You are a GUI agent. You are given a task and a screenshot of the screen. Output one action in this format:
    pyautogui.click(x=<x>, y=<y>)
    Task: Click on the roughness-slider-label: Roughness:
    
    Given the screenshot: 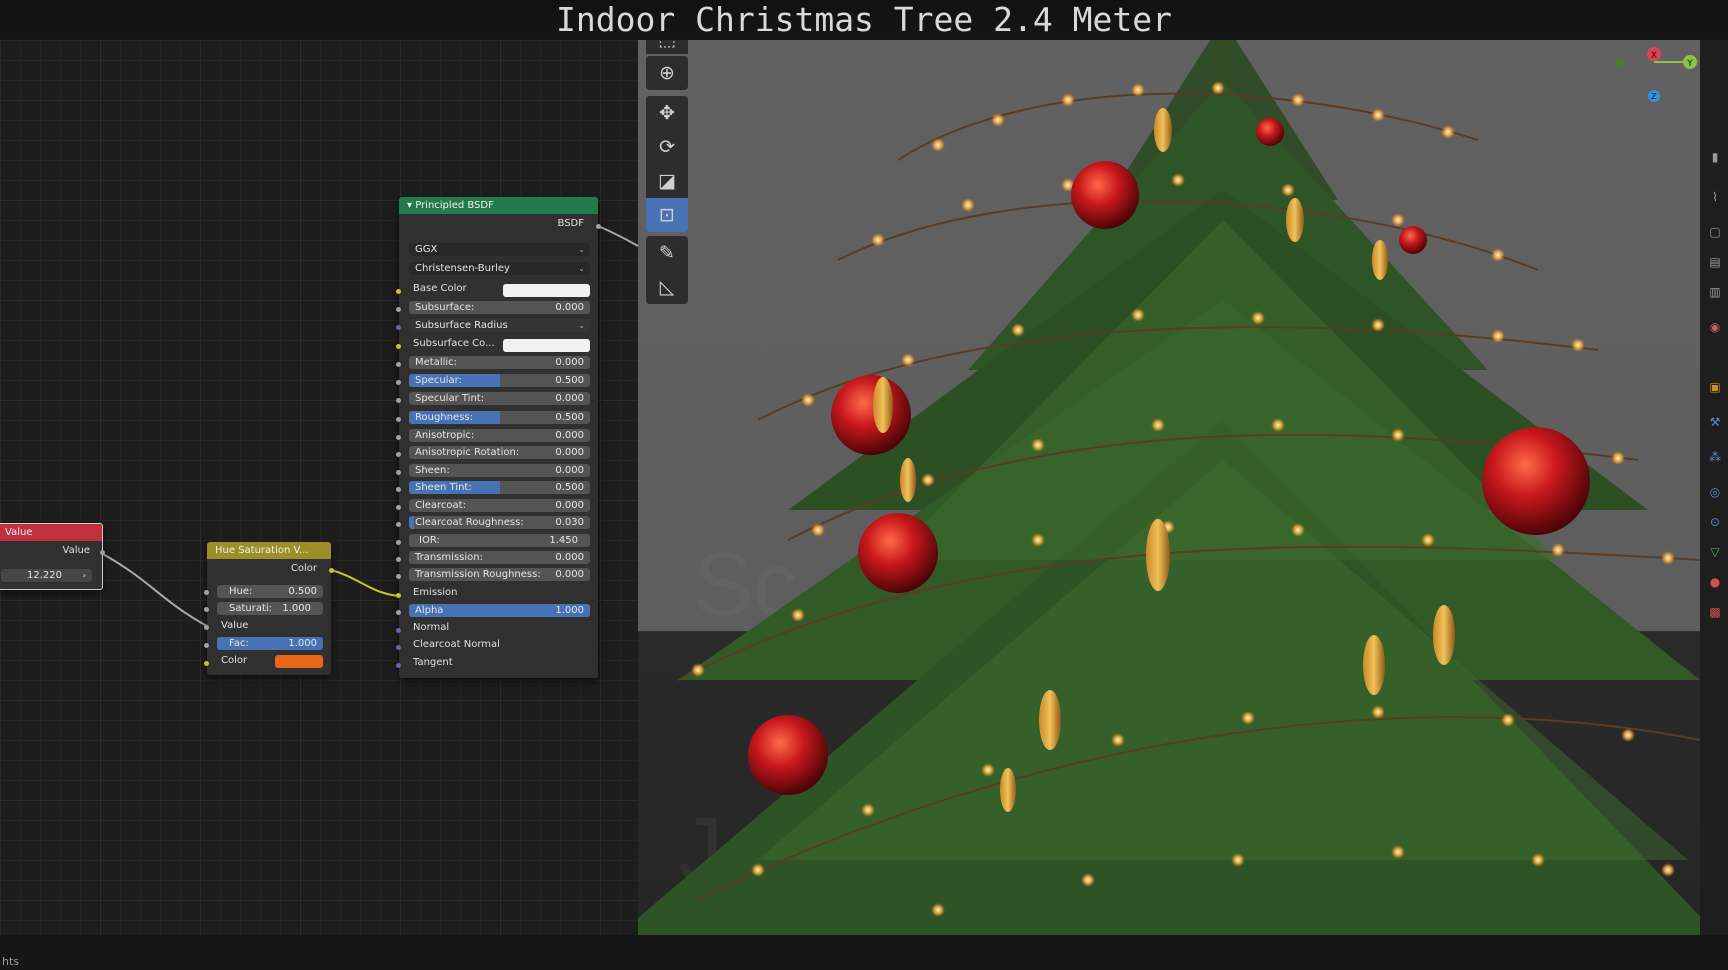 What is the action you would take?
    pyautogui.click(x=444, y=417)
    